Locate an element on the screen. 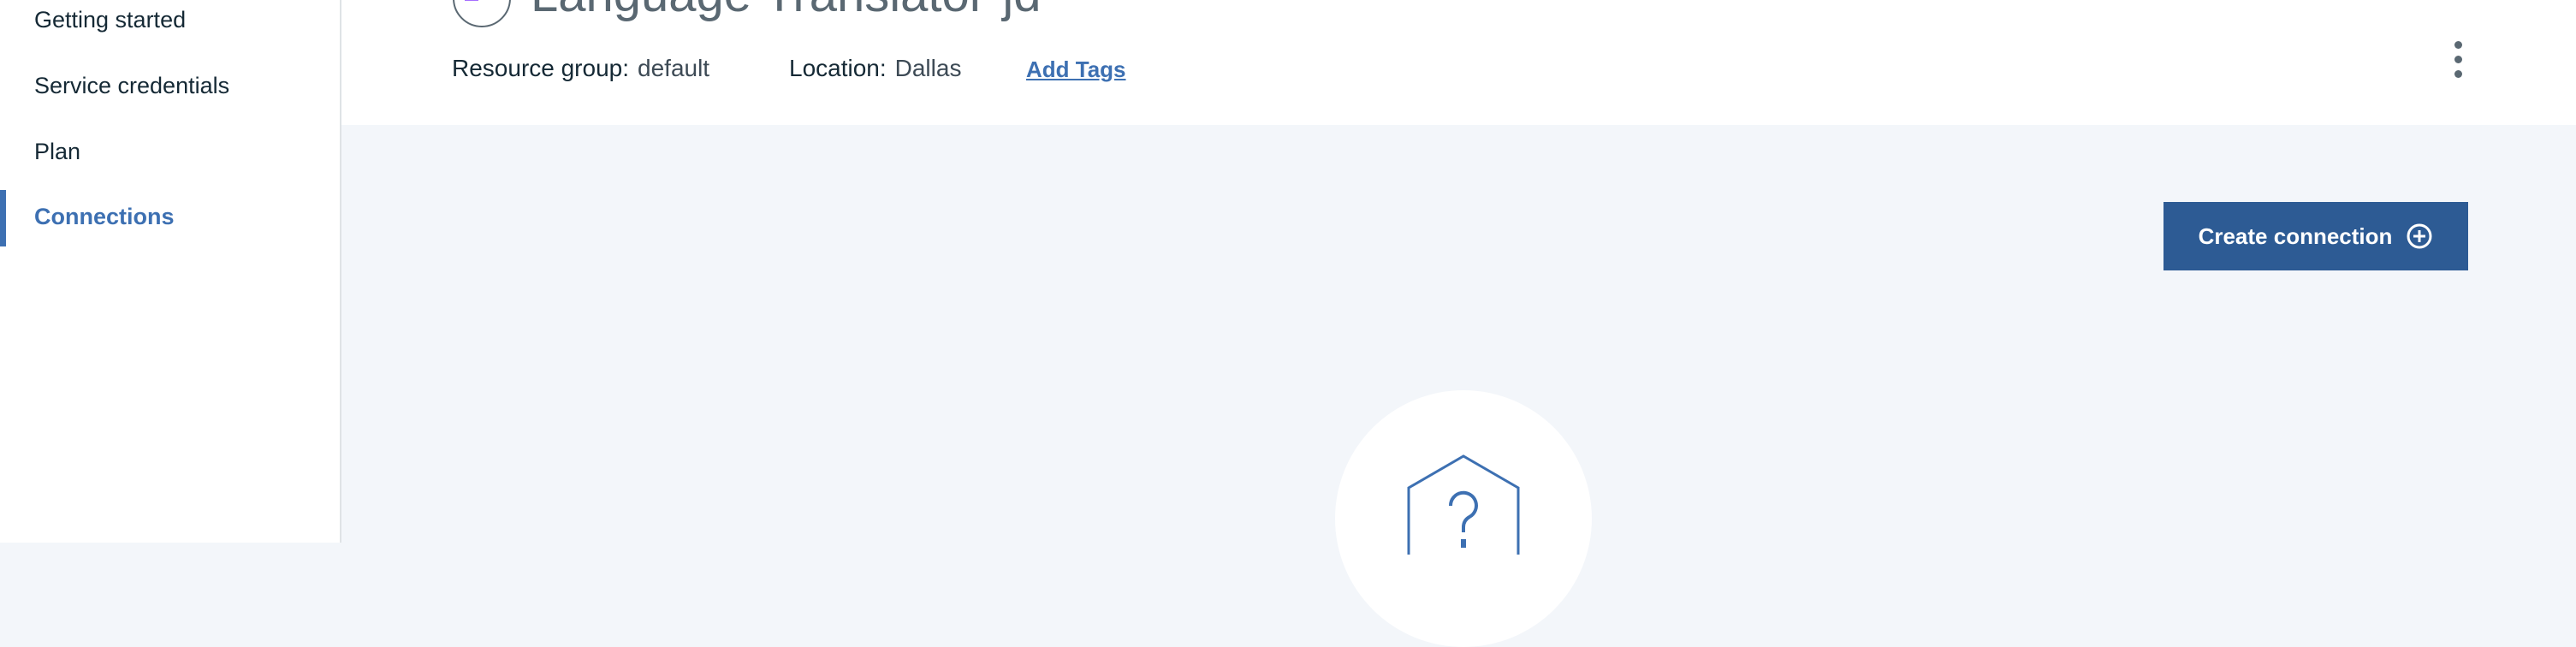 Image resolution: width=2576 pixels, height=647 pixels. resource-group-value: default is located at coordinates (674, 68).